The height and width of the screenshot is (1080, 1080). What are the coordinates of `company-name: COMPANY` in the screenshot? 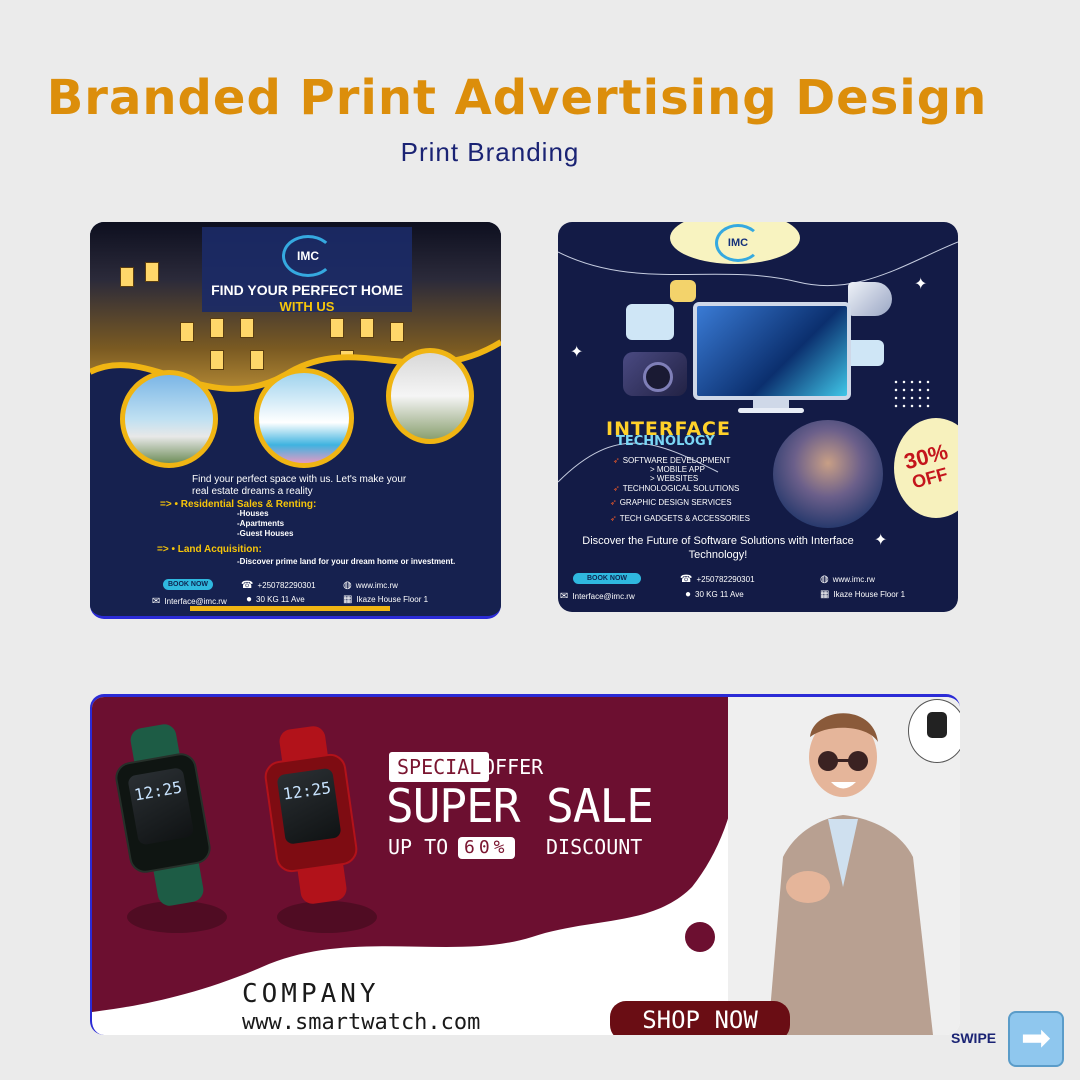 It's located at (311, 994).